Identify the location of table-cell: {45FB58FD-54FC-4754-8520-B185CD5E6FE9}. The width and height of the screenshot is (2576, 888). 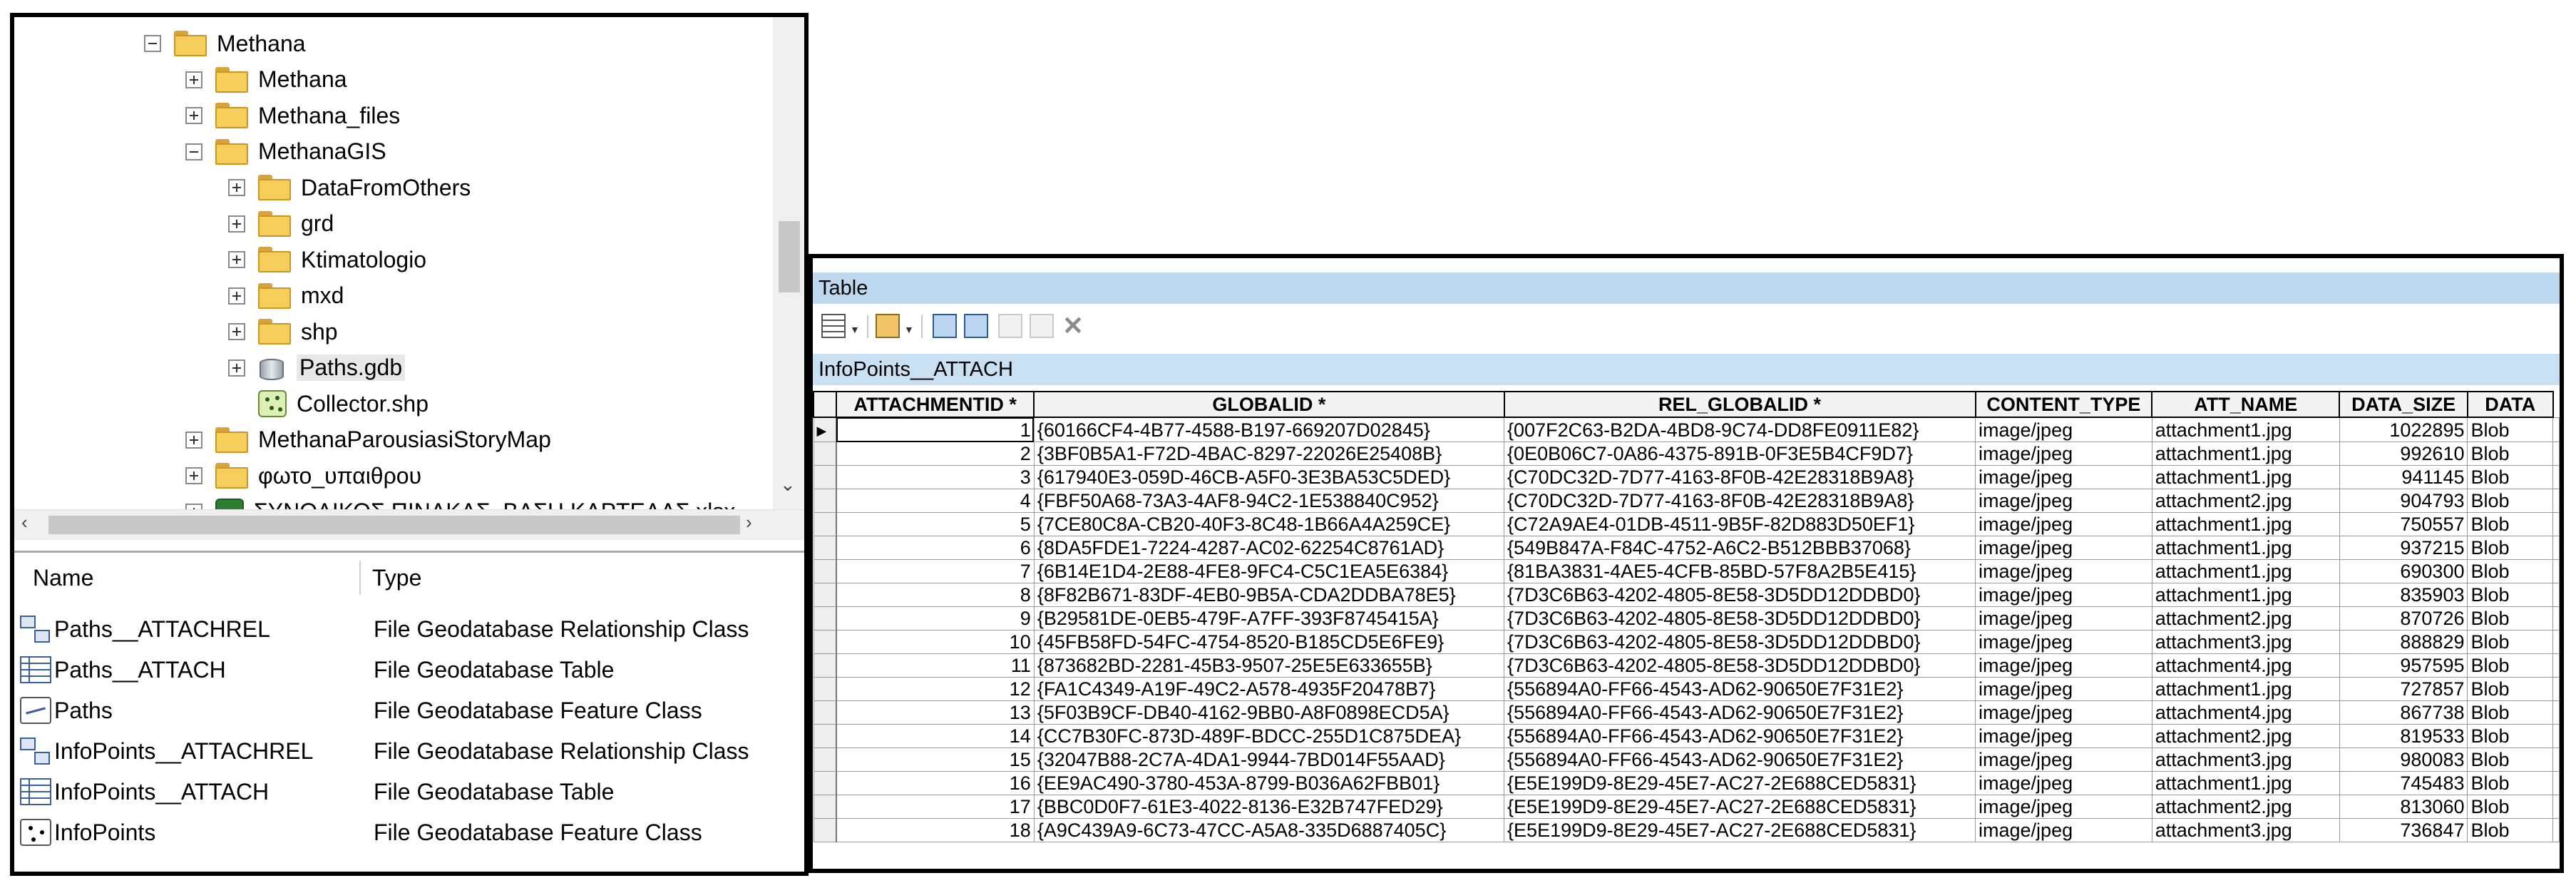
(1269, 642).